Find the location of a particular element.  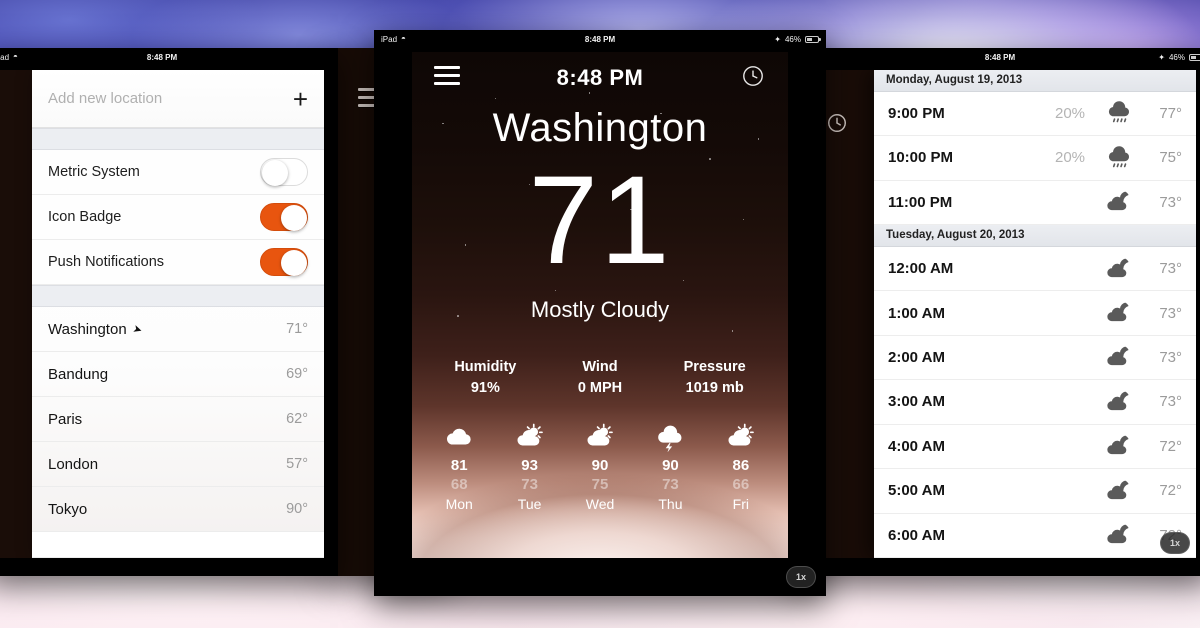

forecast-high: 93 is located at coordinates (529, 465).